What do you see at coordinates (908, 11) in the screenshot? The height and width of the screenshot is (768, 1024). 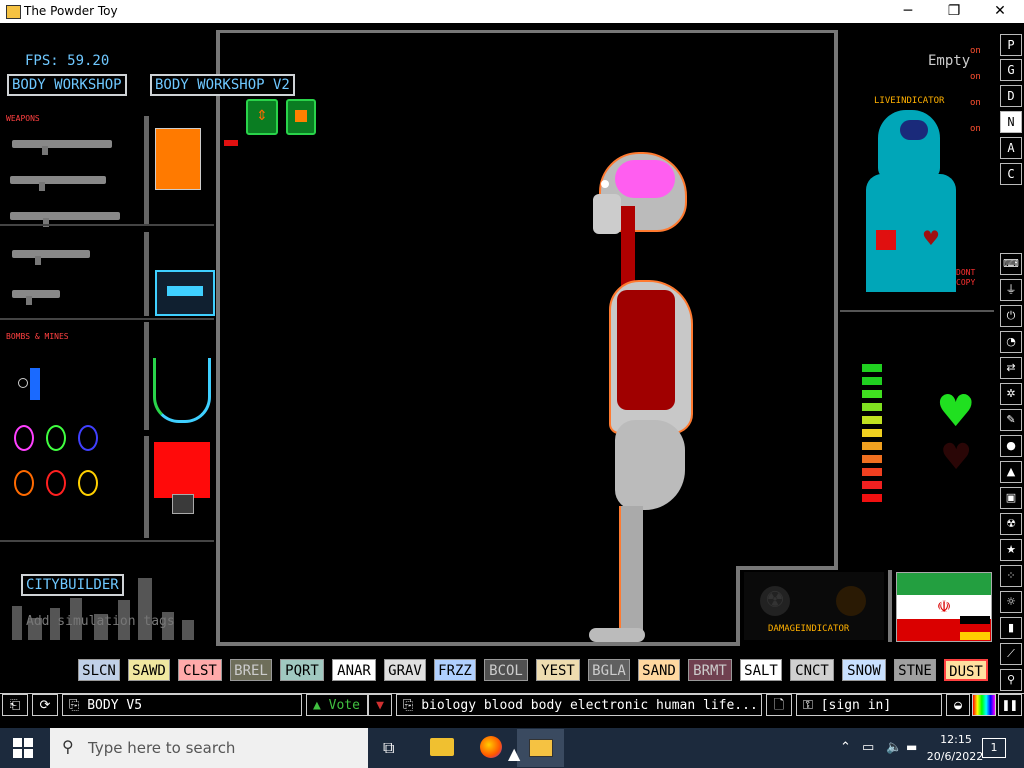 I see `minimize-button: ─` at bounding box center [908, 11].